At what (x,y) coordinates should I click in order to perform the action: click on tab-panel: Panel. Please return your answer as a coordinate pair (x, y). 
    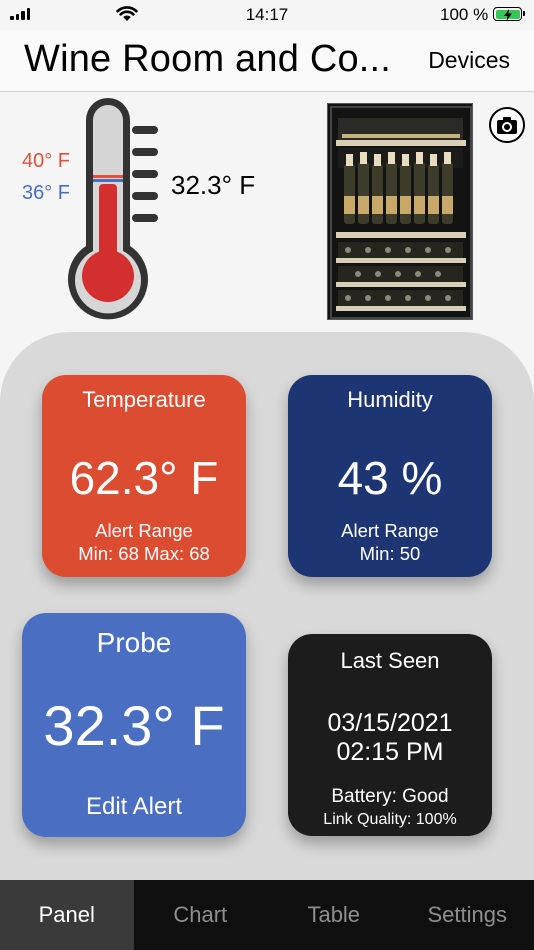
    Looking at the image, I should click on (67, 915).